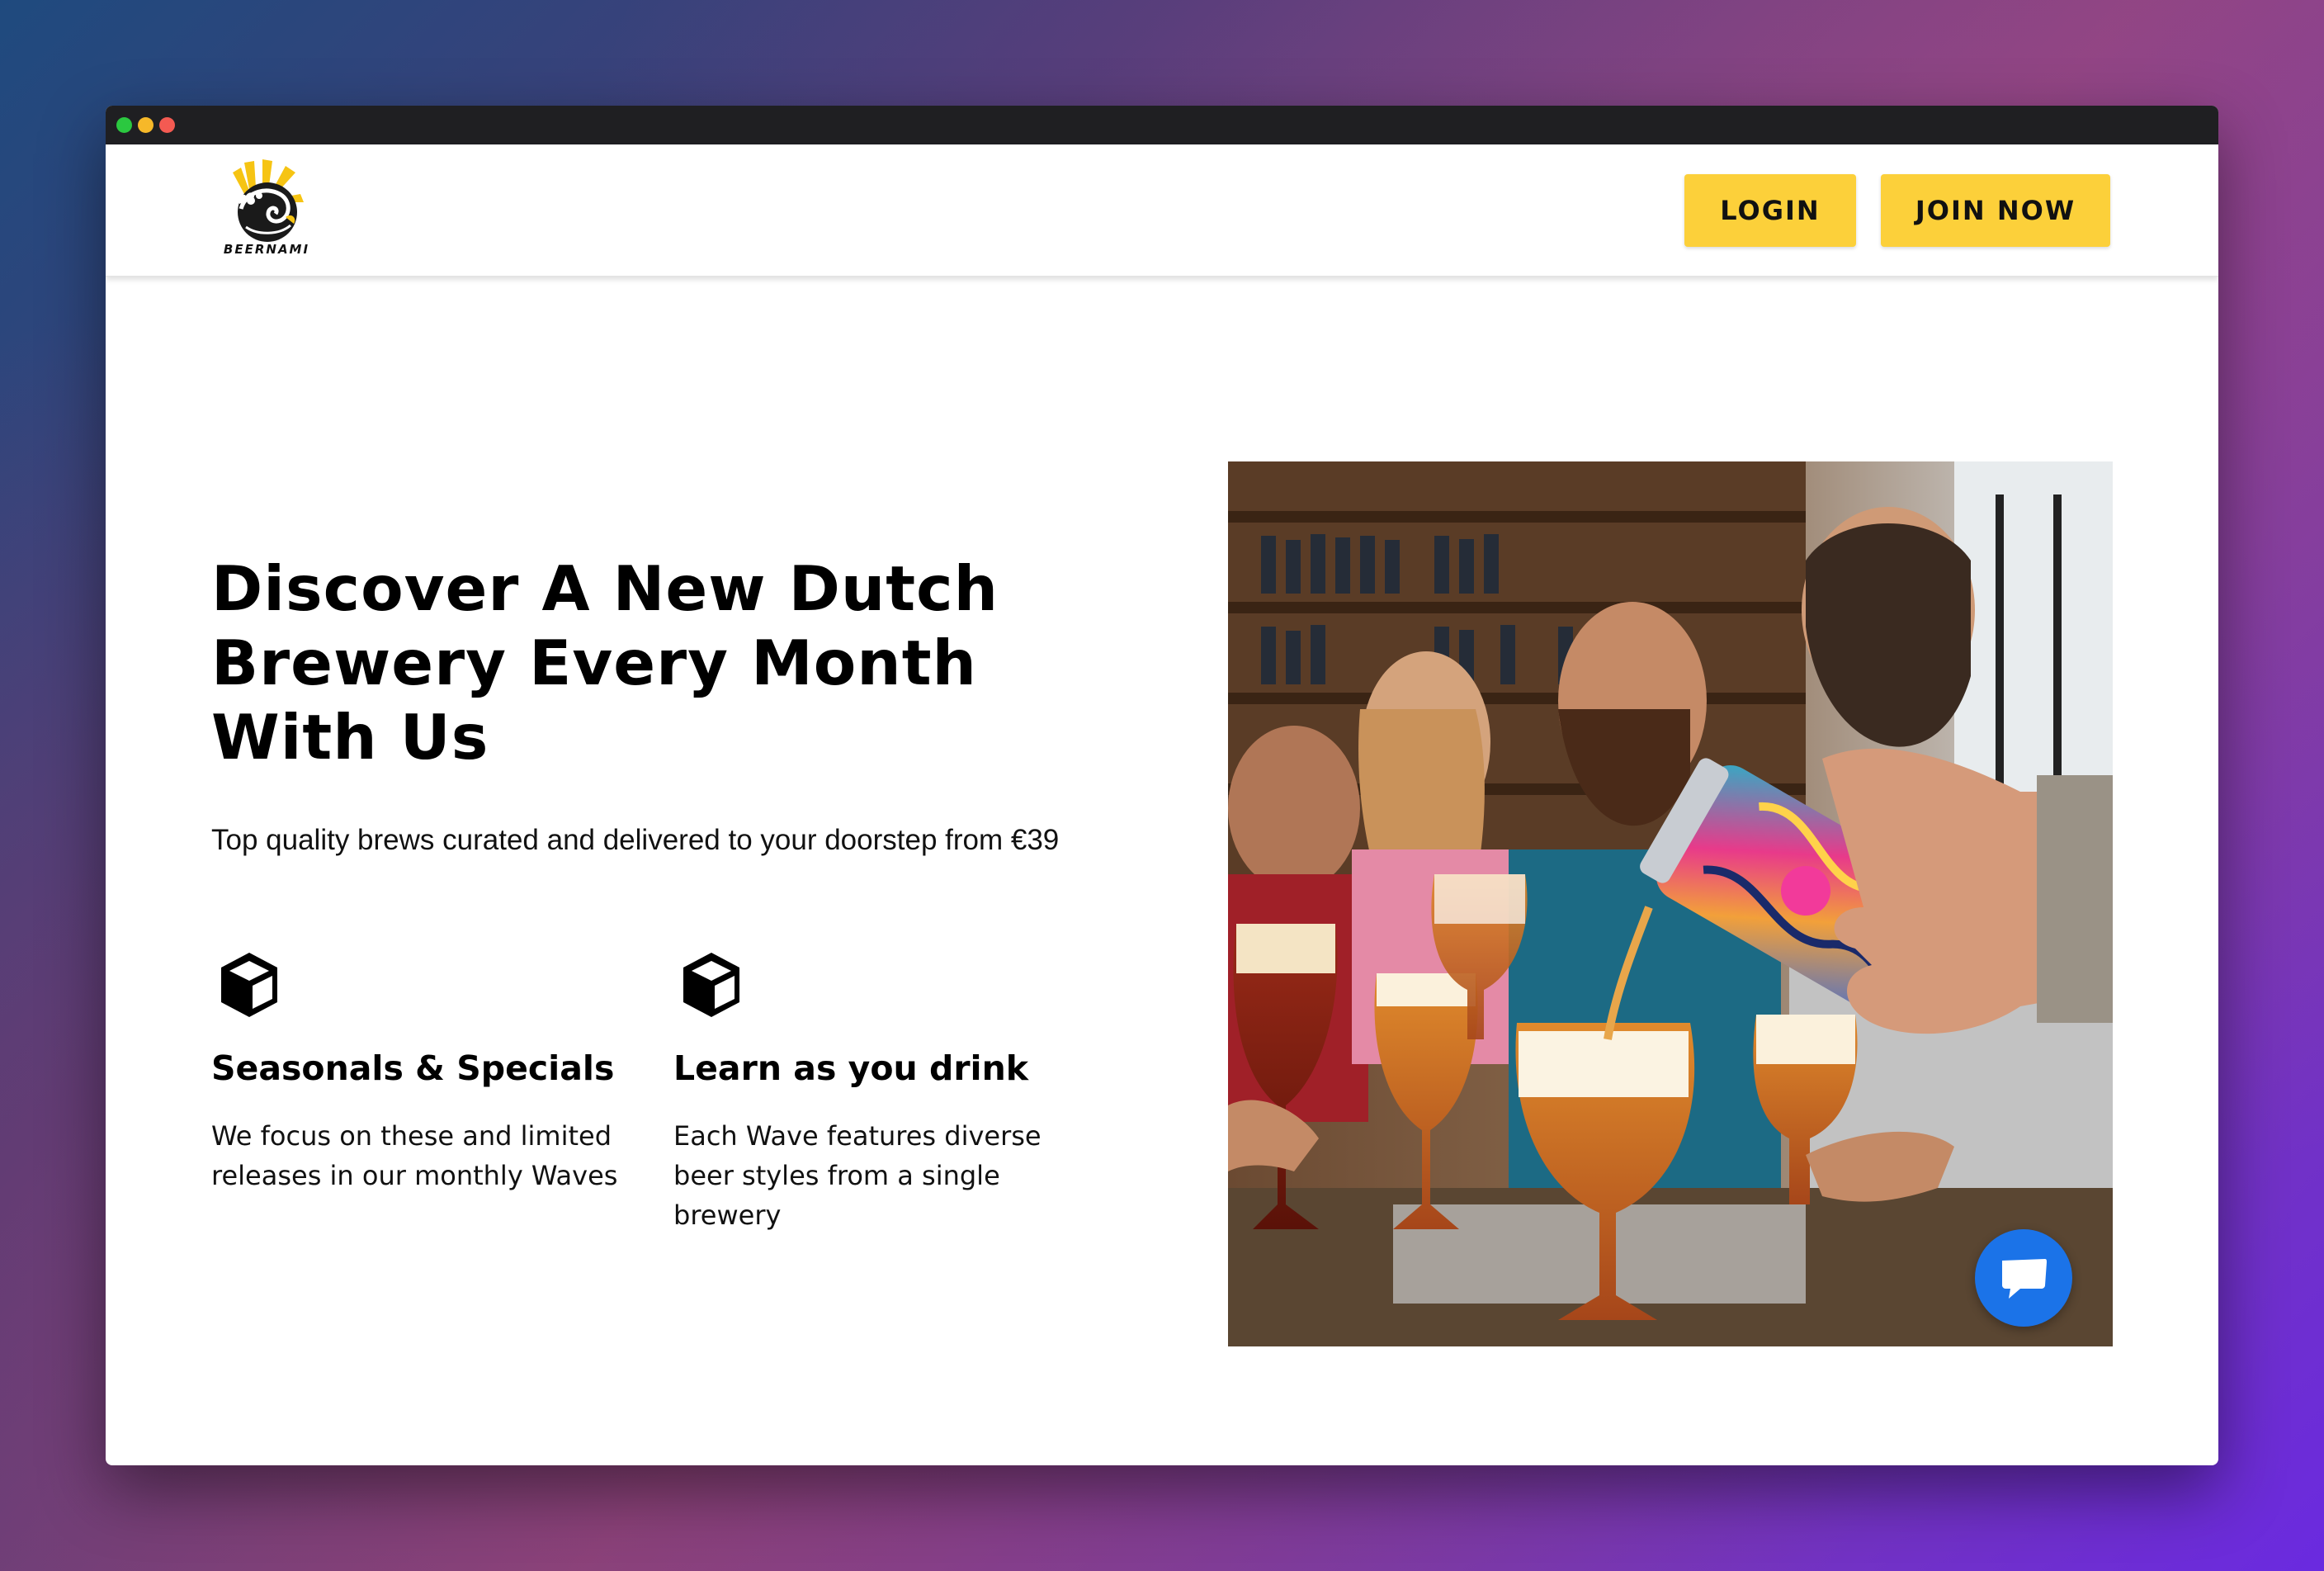  Describe the element at coordinates (1162, 210) in the screenshot. I see `site-header: BEERNAMI LOGIN JOIN NOW` at that location.